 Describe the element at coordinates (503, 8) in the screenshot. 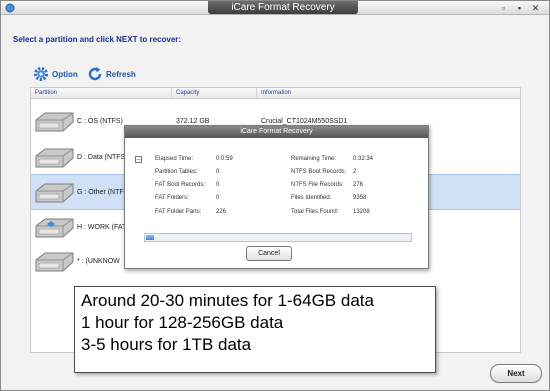

I see `minimize-button: ▫` at that location.